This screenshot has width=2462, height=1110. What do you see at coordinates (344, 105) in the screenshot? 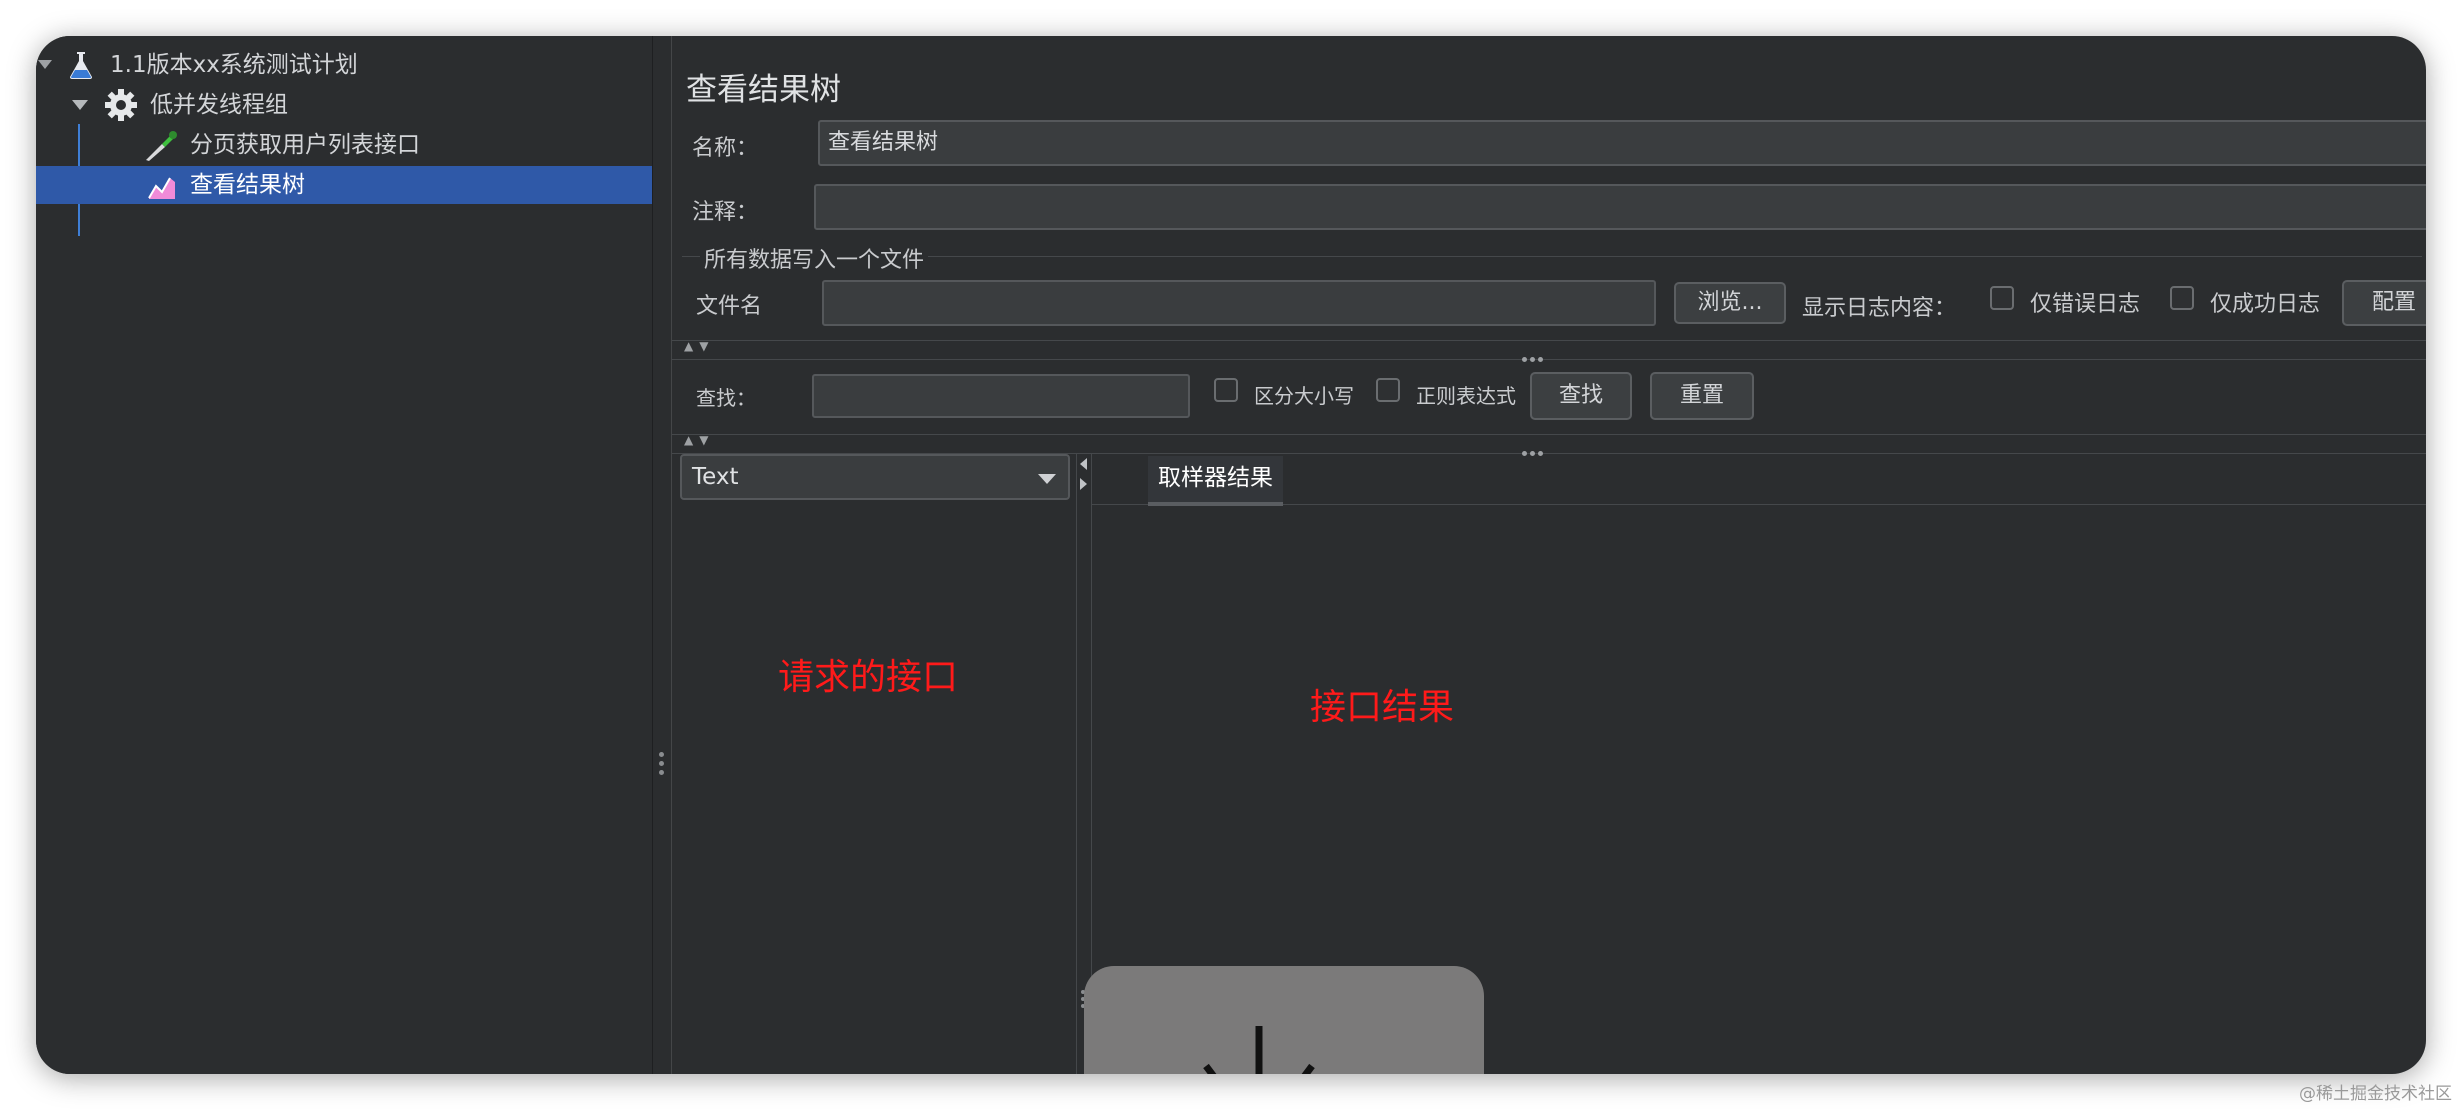
I see `tree-item-thread-group: 低并发线程组` at bounding box center [344, 105].